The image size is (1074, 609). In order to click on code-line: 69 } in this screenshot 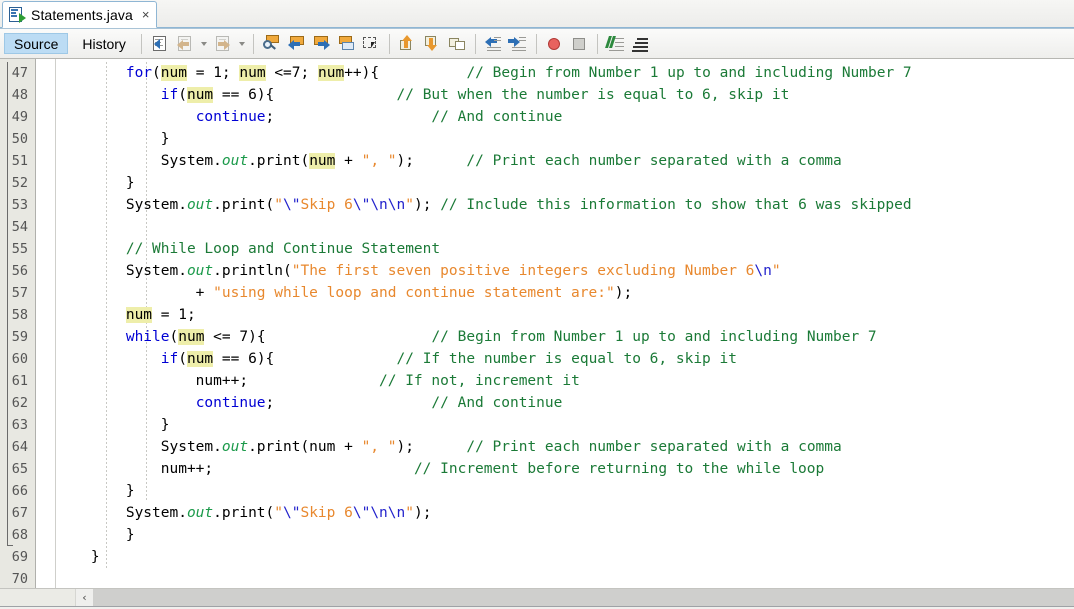, I will do `click(537, 557)`.